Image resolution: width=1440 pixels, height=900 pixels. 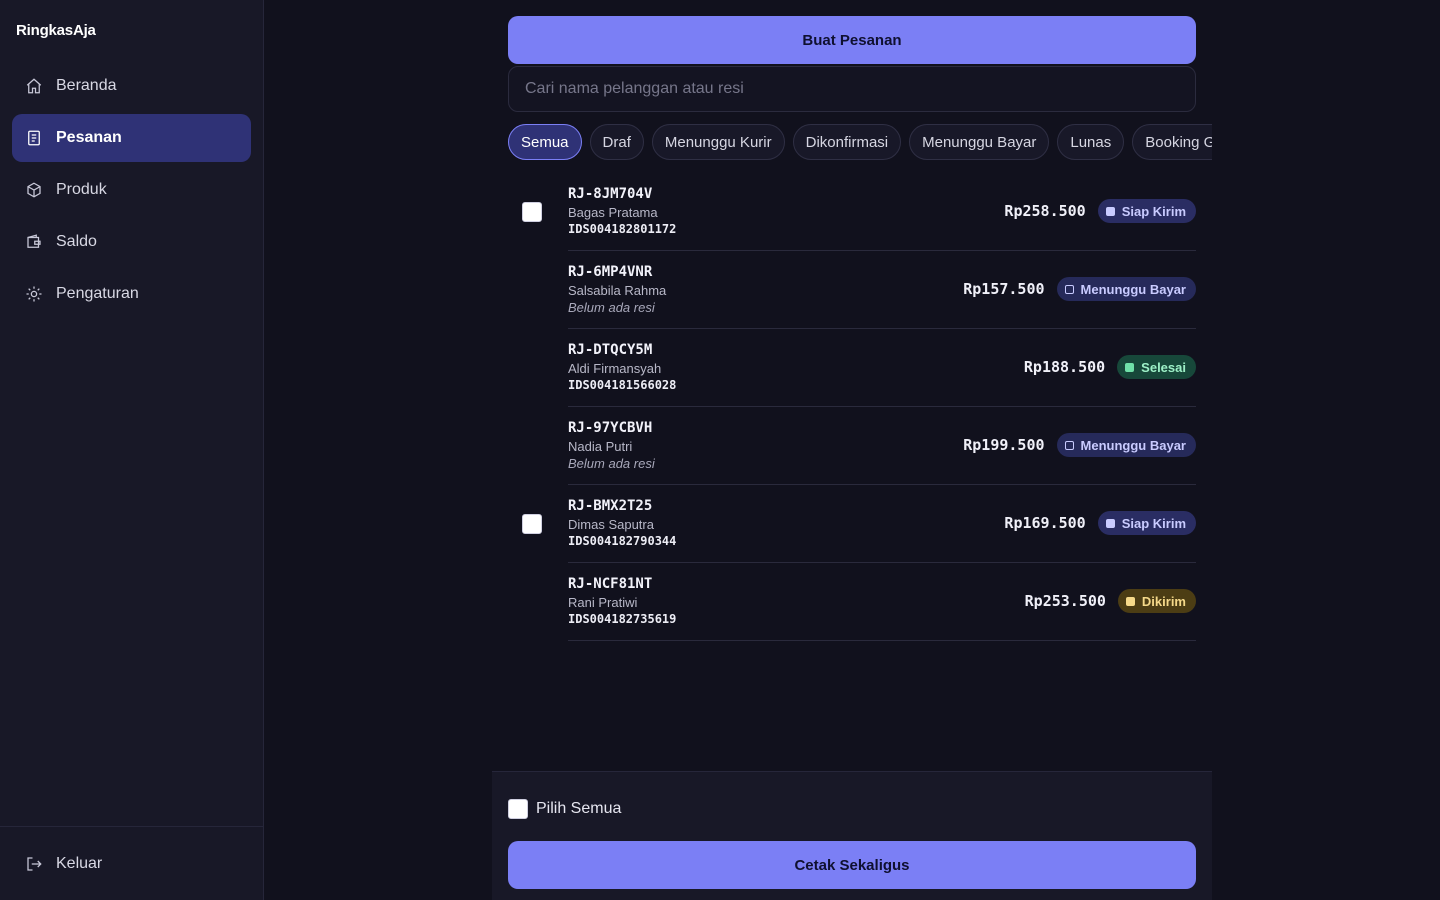 What do you see at coordinates (622, 619) in the screenshot?
I see `tracking-number: IDS004182735619` at bounding box center [622, 619].